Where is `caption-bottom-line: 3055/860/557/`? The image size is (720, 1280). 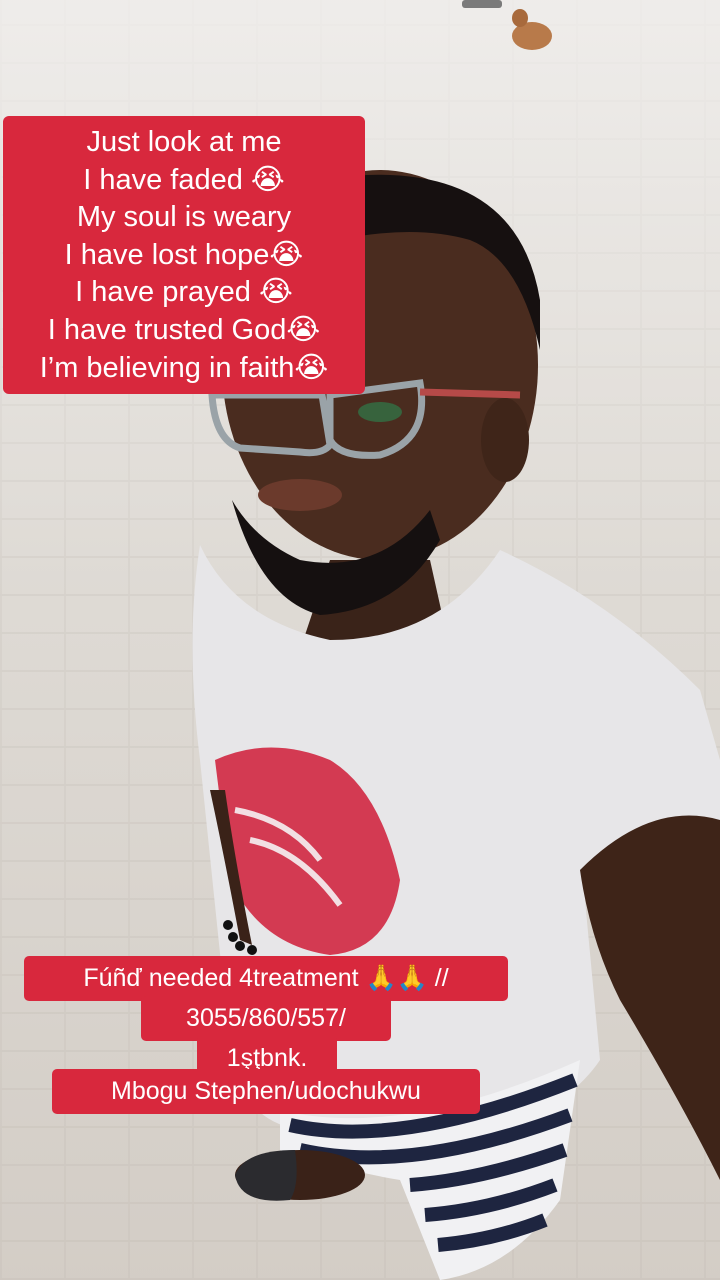
caption-bottom-line: 3055/860/557/ is located at coordinates (266, 1018).